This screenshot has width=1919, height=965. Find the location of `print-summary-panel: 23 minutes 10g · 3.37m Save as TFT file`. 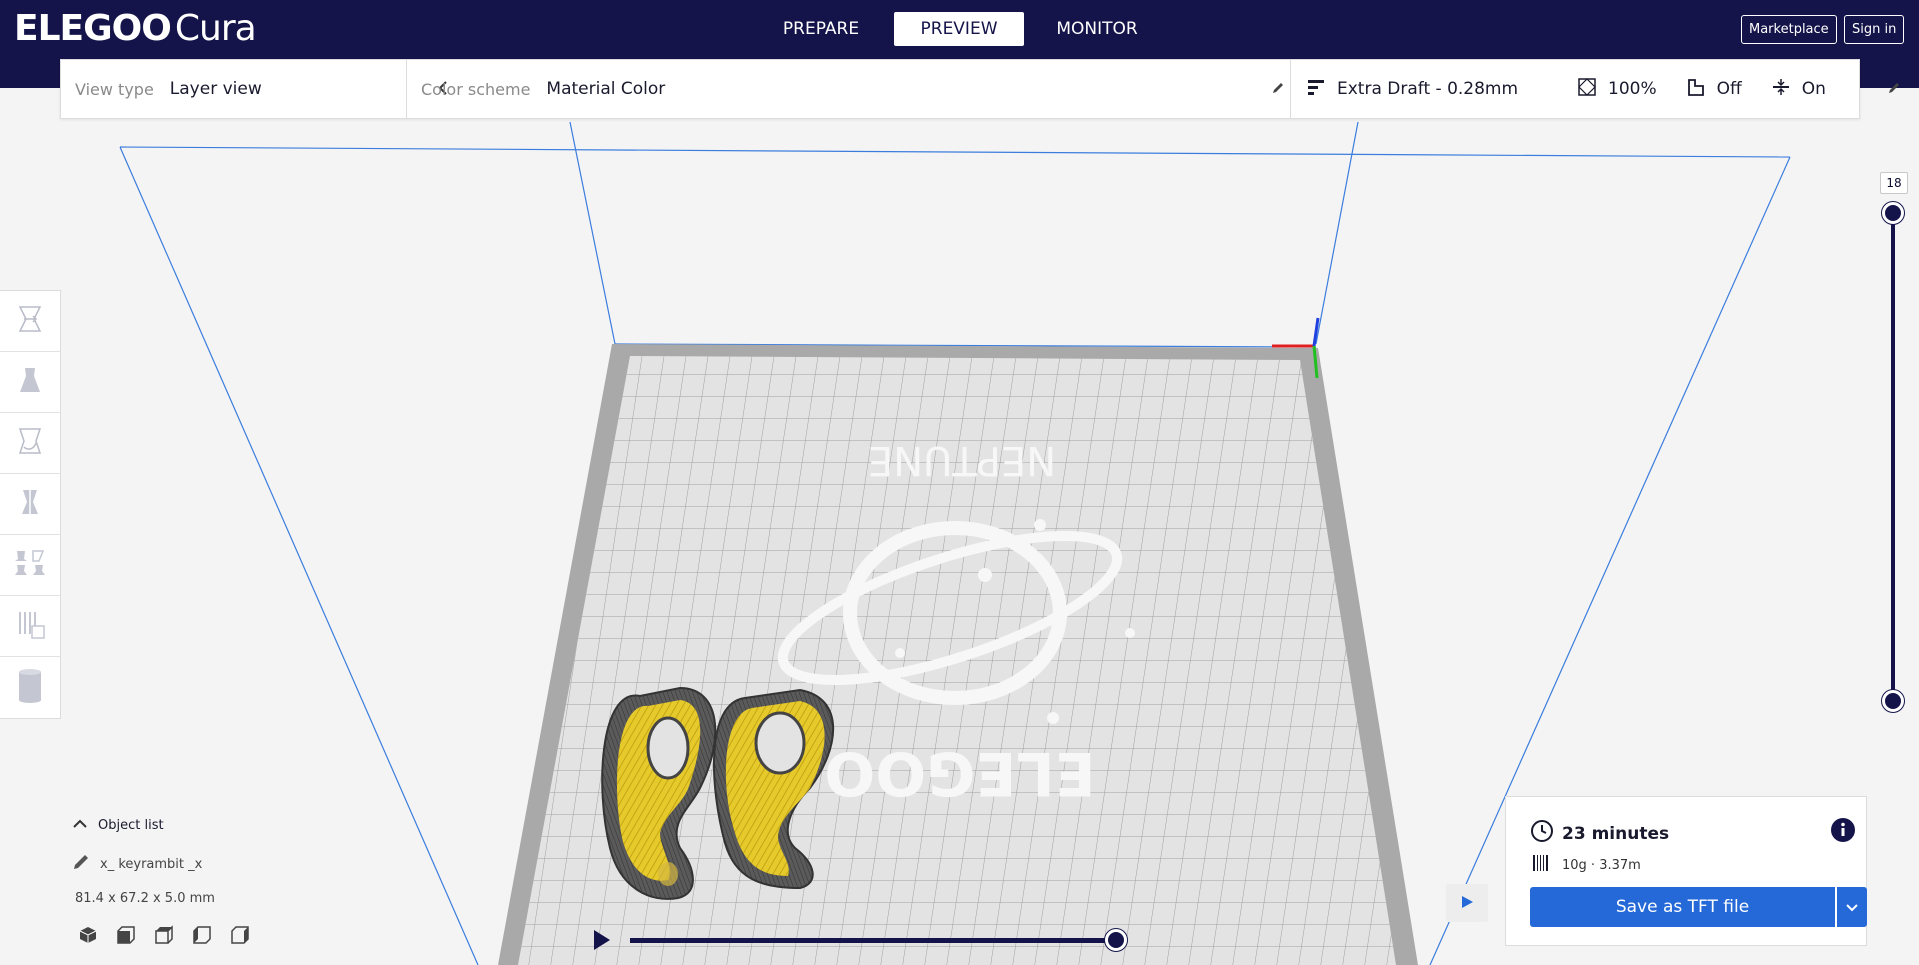

print-summary-panel: 23 minutes 10g · 3.37m Save as TFT file is located at coordinates (1686, 871).